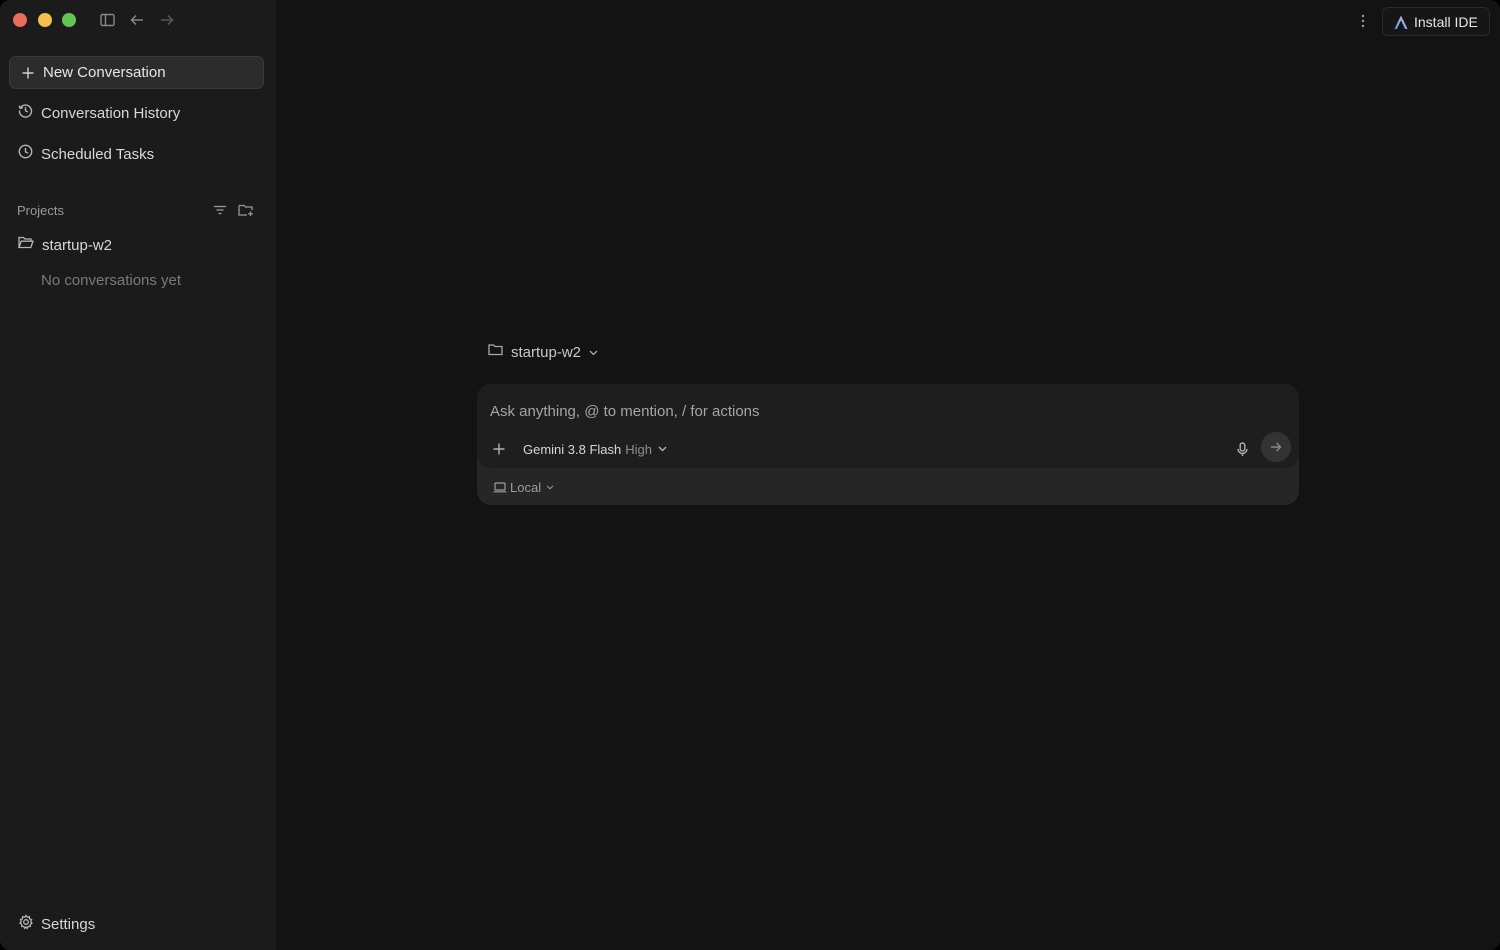 The image size is (1500, 950). What do you see at coordinates (69, 20) in the screenshot?
I see `zoom-window-button` at bounding box center [69, 20].